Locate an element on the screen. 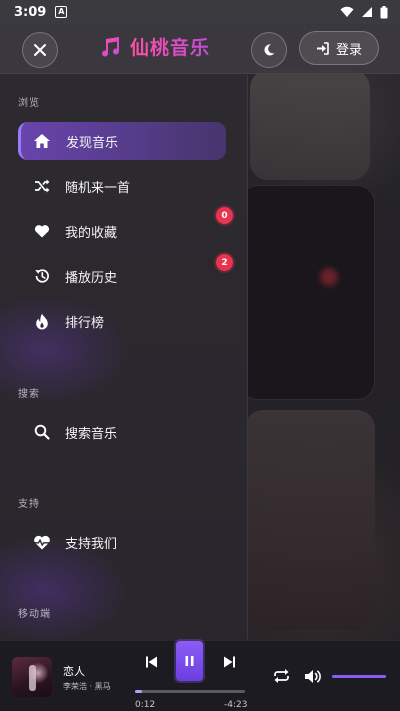 The width and height of the screenshot is (400, 711). pause-icon is located at coordinates (189, 661).